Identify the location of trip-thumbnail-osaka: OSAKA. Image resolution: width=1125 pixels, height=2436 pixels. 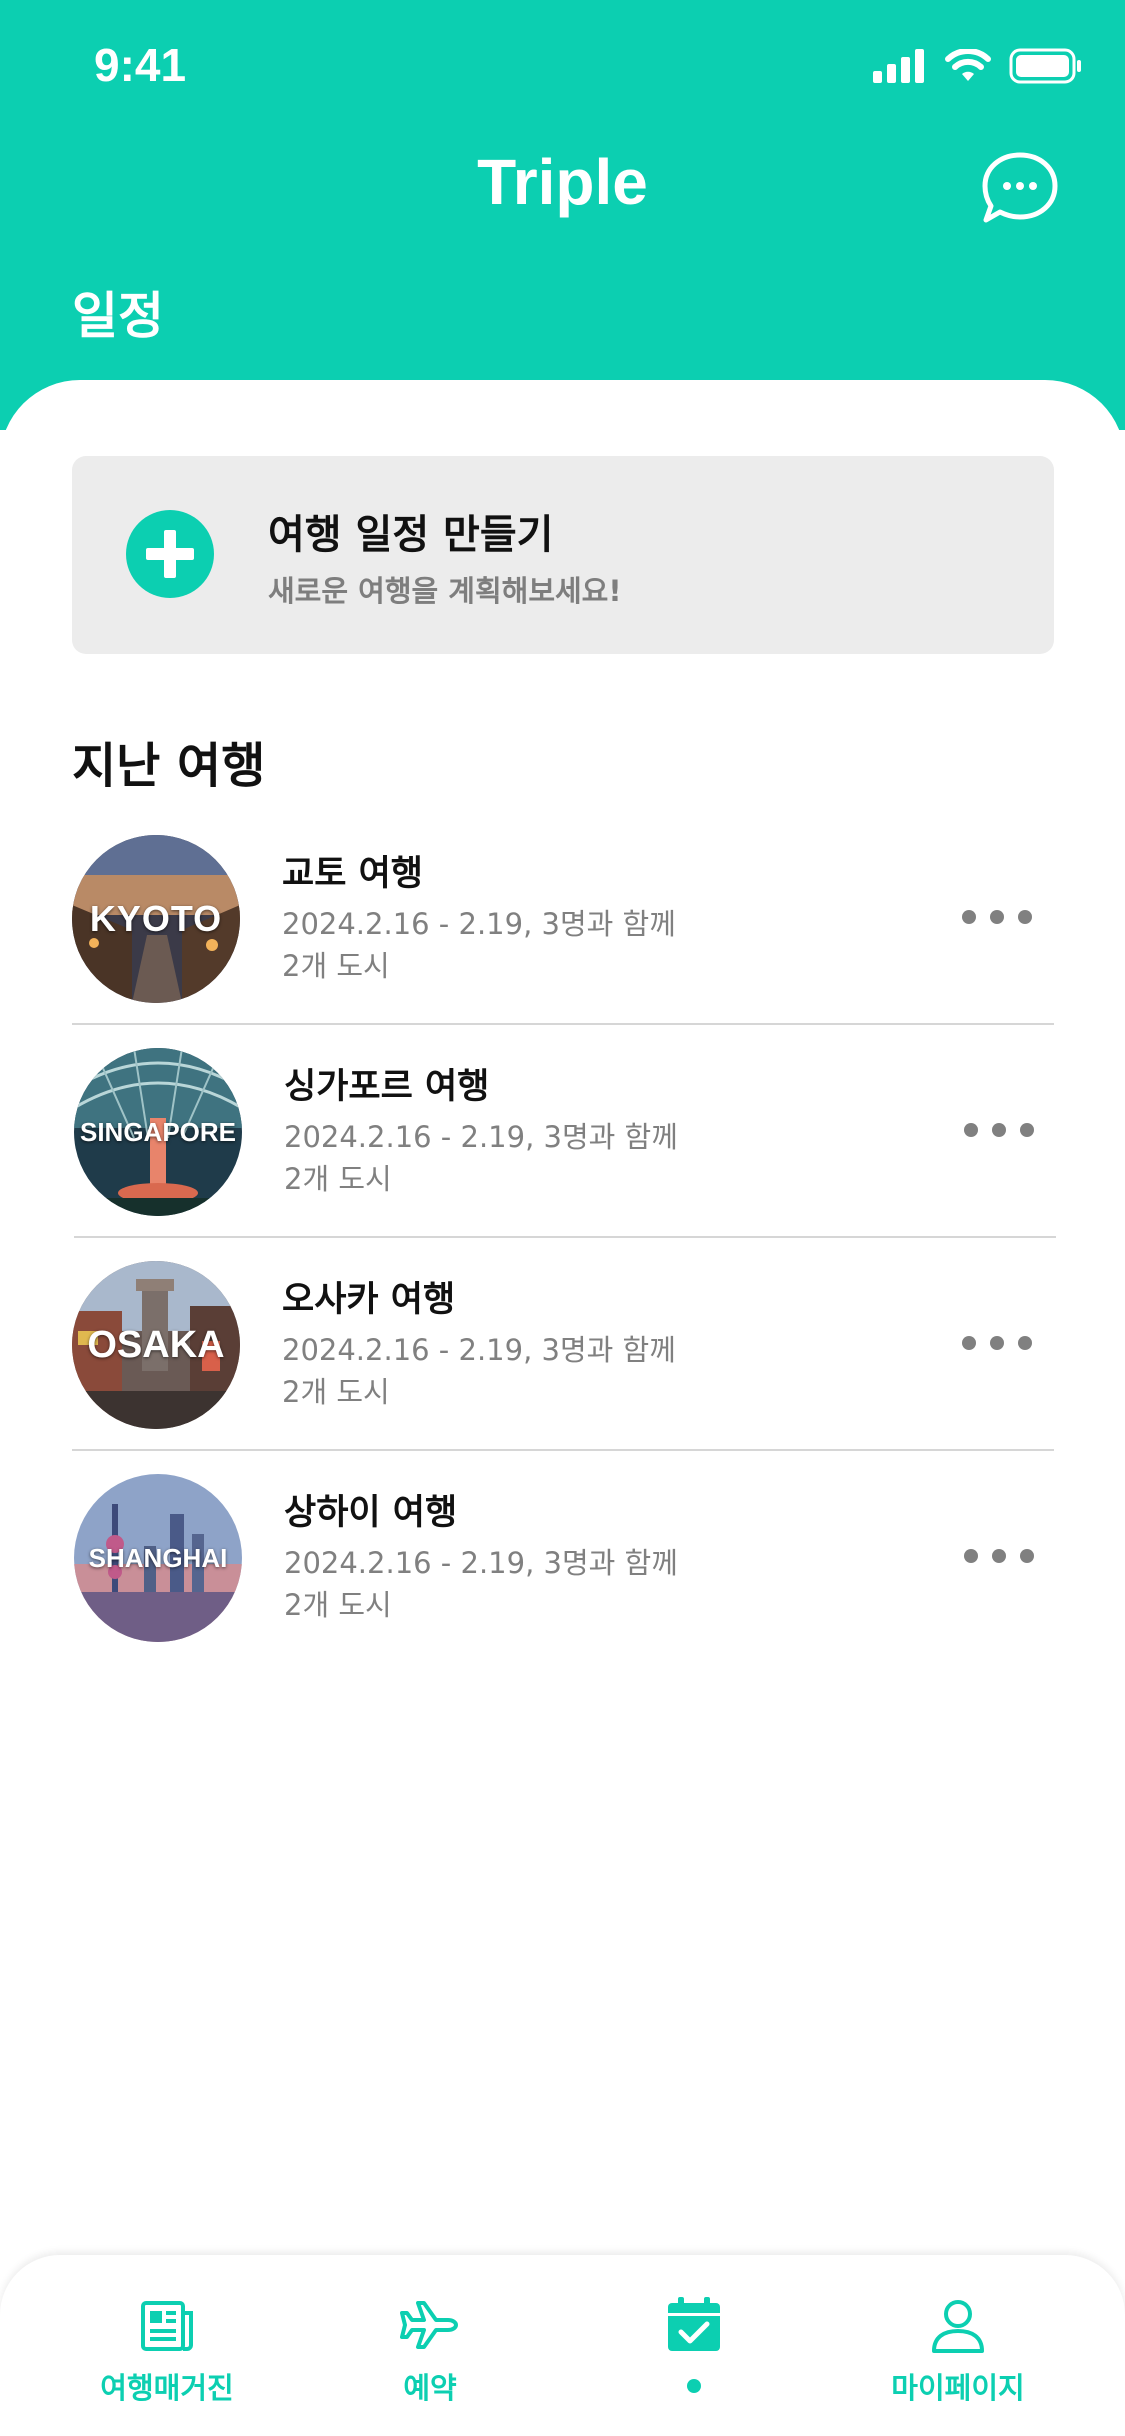
(156, 1345).